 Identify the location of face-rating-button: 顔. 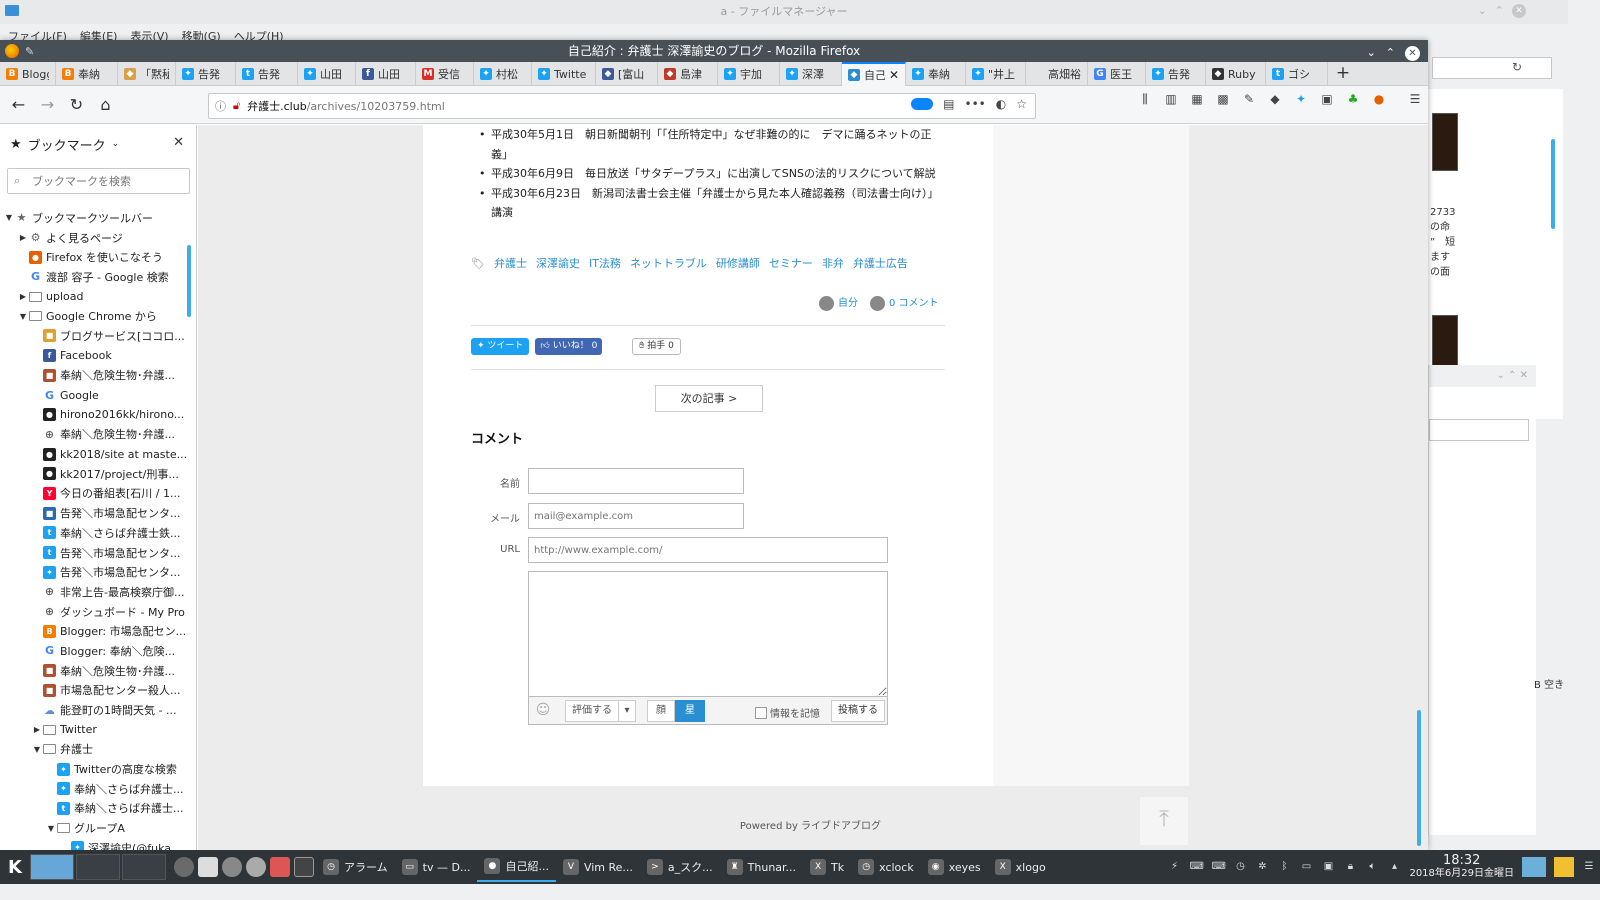
(661, 711).